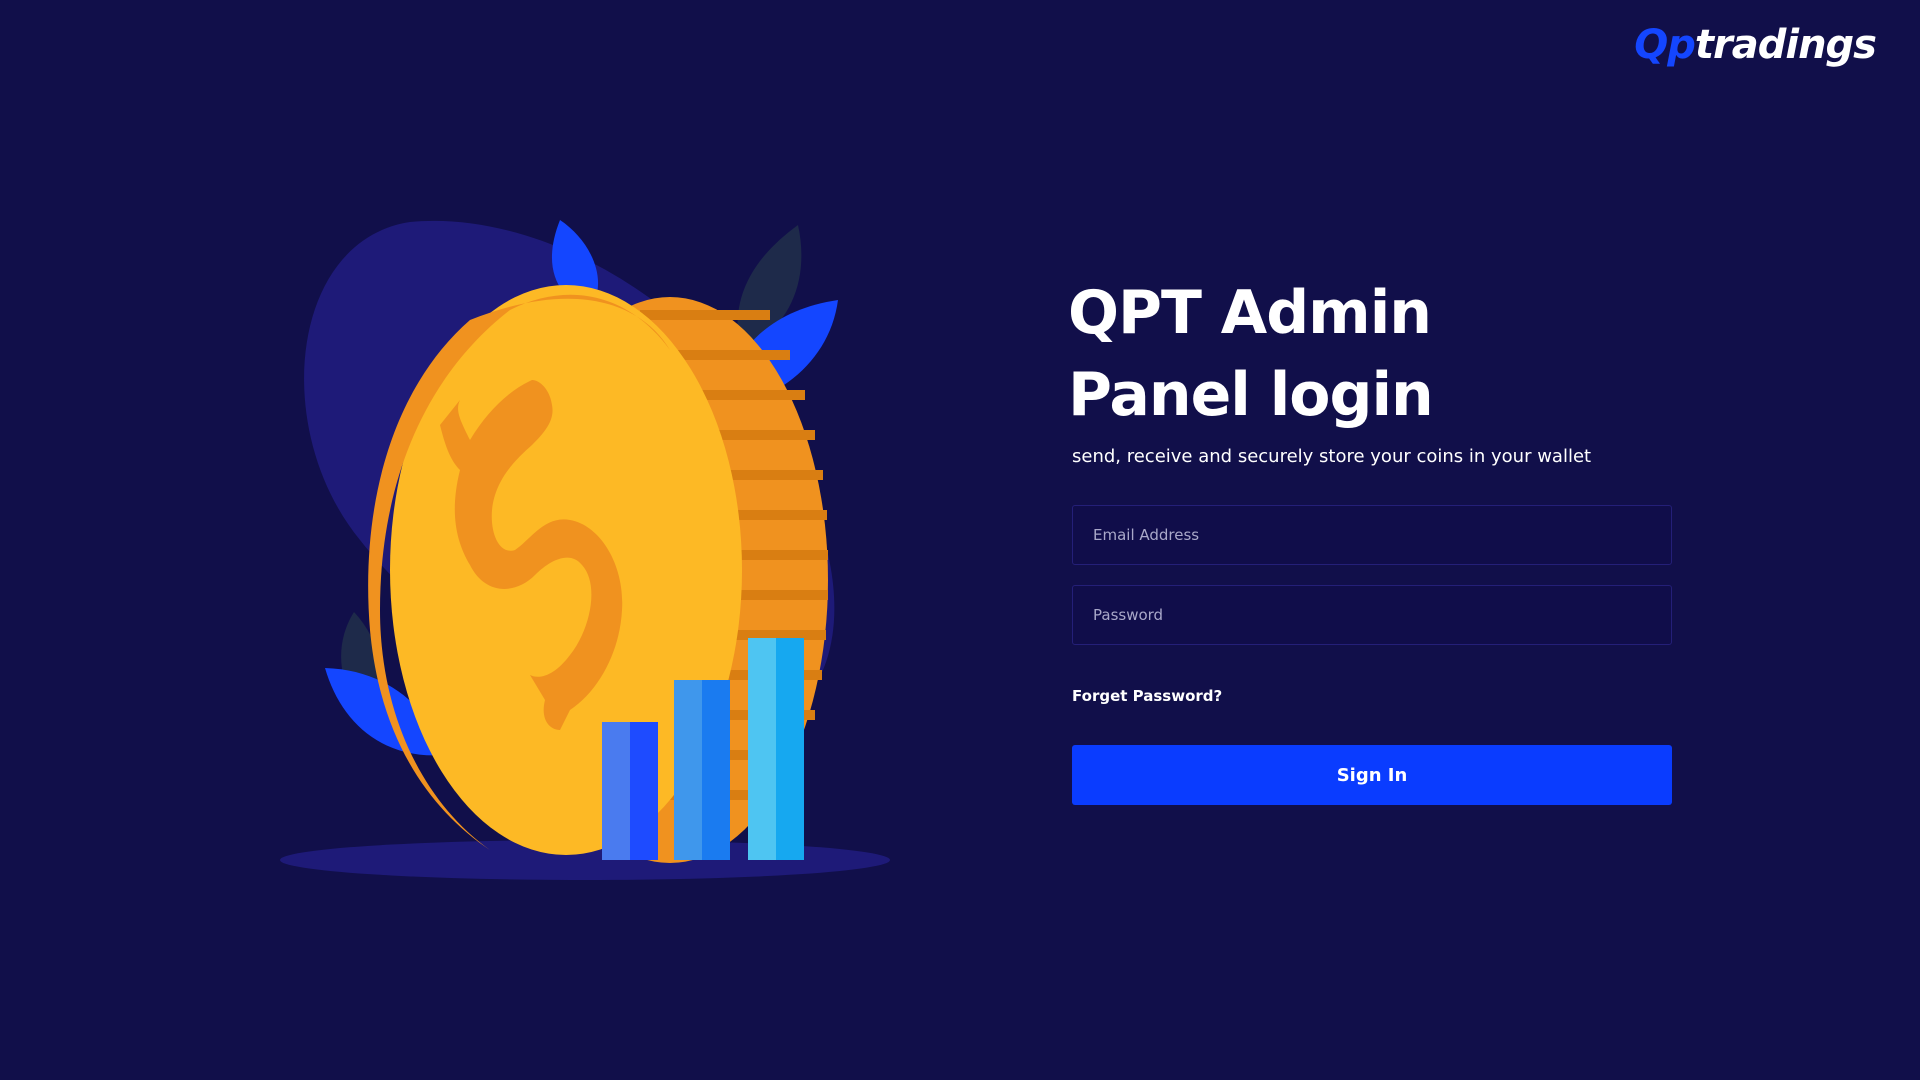  What do you see at coordinates (1372, 535) in the screenshot?
I see `email-field` at bounding box center [1372, 535].